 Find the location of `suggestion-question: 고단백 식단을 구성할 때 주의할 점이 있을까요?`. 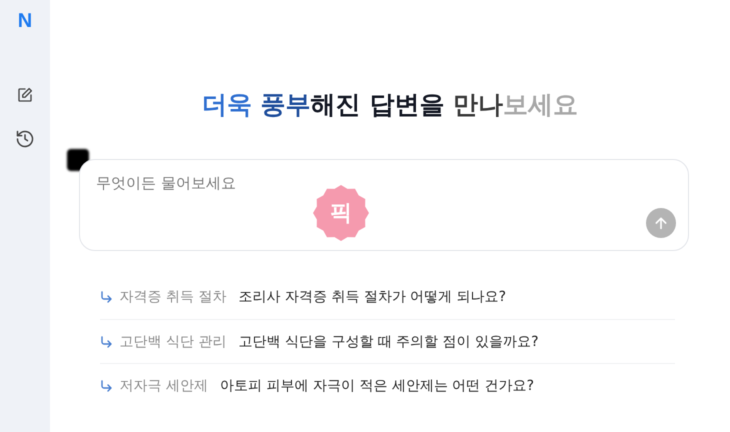

suggestion-question: 고단백 식단을 구성할 때 주의할 점이 있을까요? is located at coordinates (388, 341).